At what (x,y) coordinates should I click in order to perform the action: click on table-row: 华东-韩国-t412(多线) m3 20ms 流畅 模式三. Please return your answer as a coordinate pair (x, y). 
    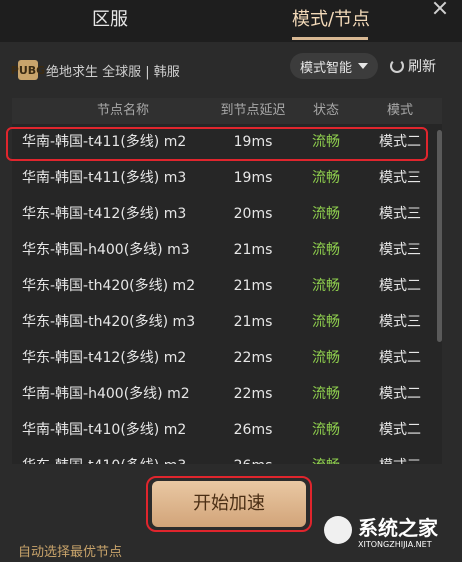
    Looking at the image, I should click on (225, 214).